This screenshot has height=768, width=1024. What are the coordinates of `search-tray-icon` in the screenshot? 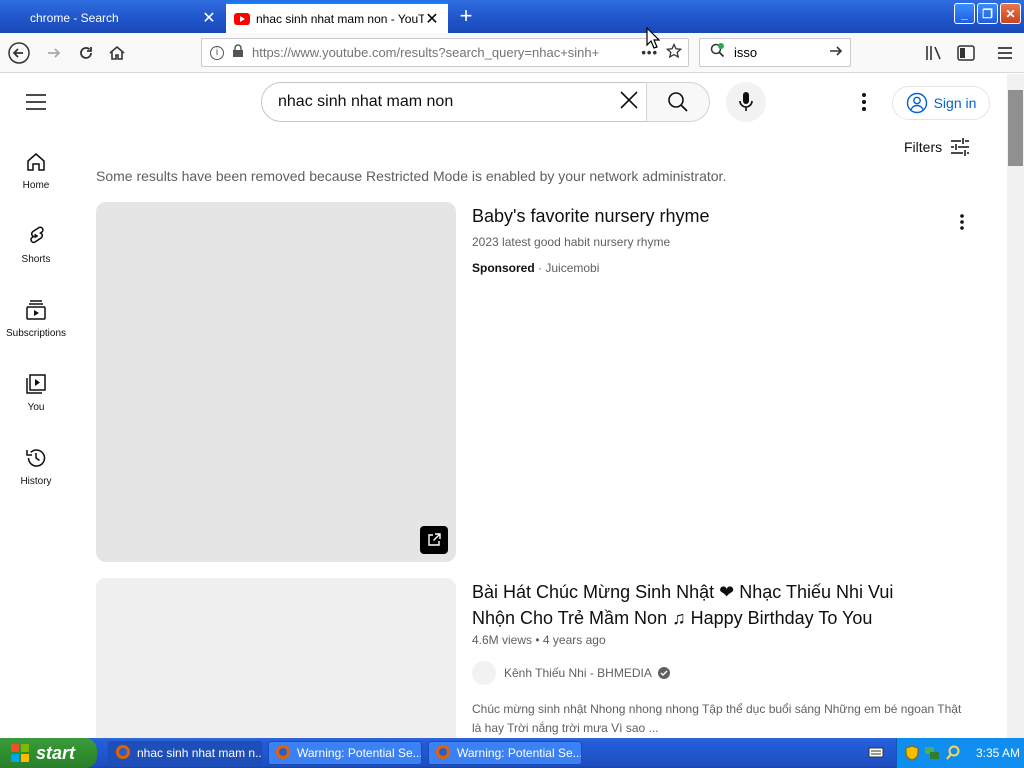 It's located at (953, 753).